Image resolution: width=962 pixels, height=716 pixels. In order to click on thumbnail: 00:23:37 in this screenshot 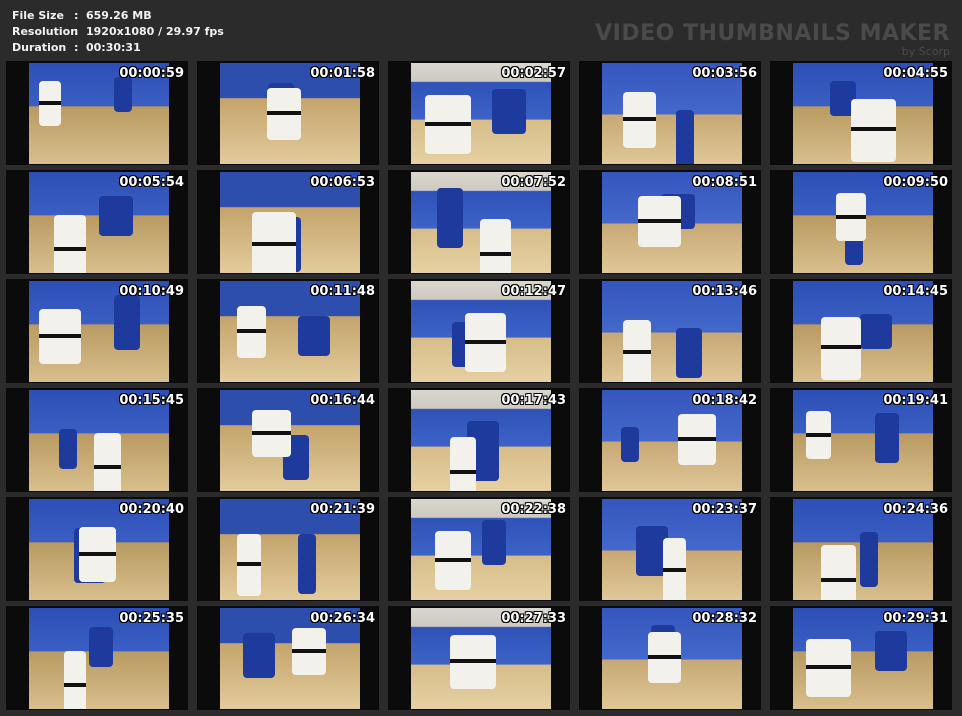, I will do `click(670, 549)`.